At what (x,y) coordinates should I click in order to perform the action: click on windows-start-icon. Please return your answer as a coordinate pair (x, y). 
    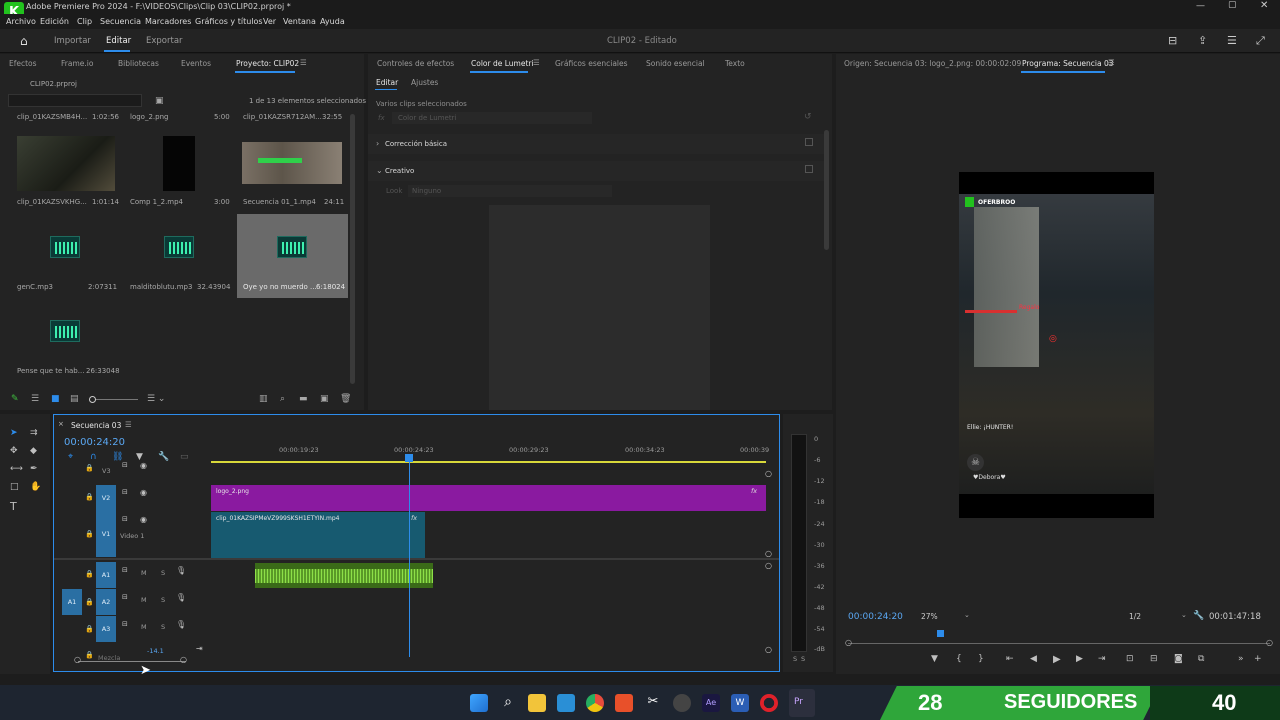
    Looking at the image, I should click on (479, 703).